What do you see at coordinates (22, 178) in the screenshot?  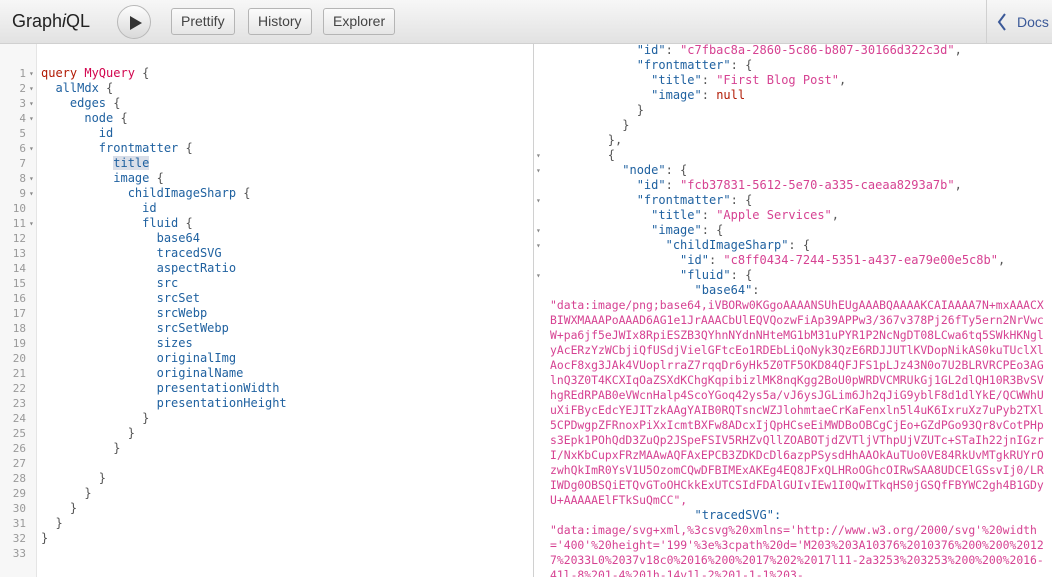 I see `line-number: 8` at bounding box center [22, 178].